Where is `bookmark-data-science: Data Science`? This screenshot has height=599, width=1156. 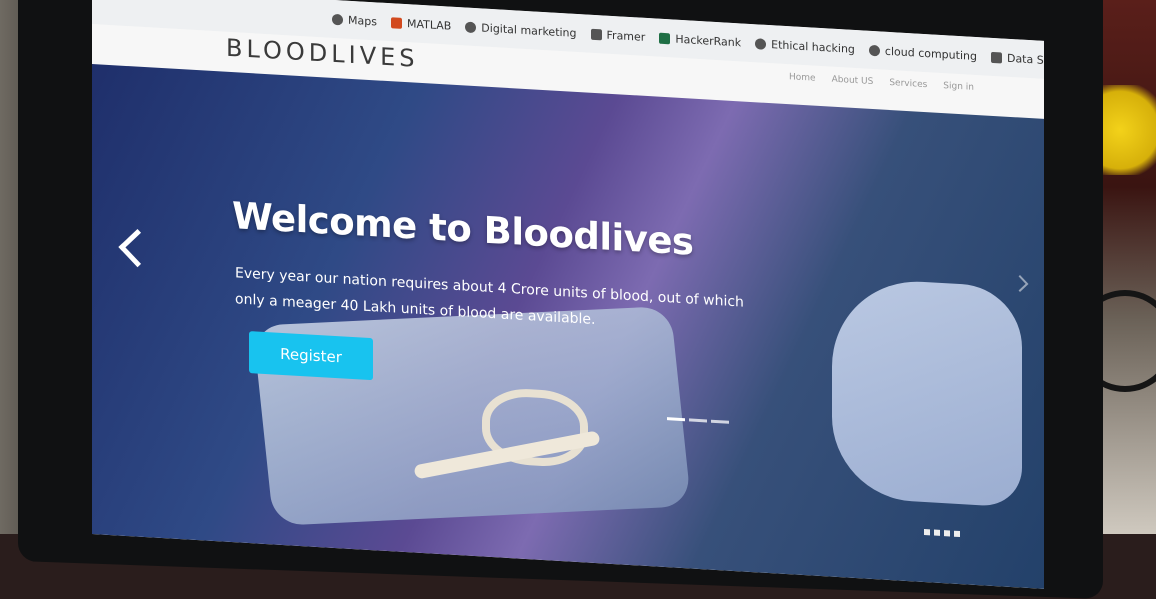
bookmark-data-science: Data Science is located at coordinates (1017, 59).